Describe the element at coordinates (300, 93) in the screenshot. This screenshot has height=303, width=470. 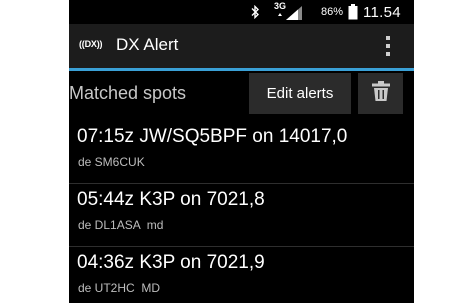
I see `edit-alerts-button: Edit alerts` at that location.